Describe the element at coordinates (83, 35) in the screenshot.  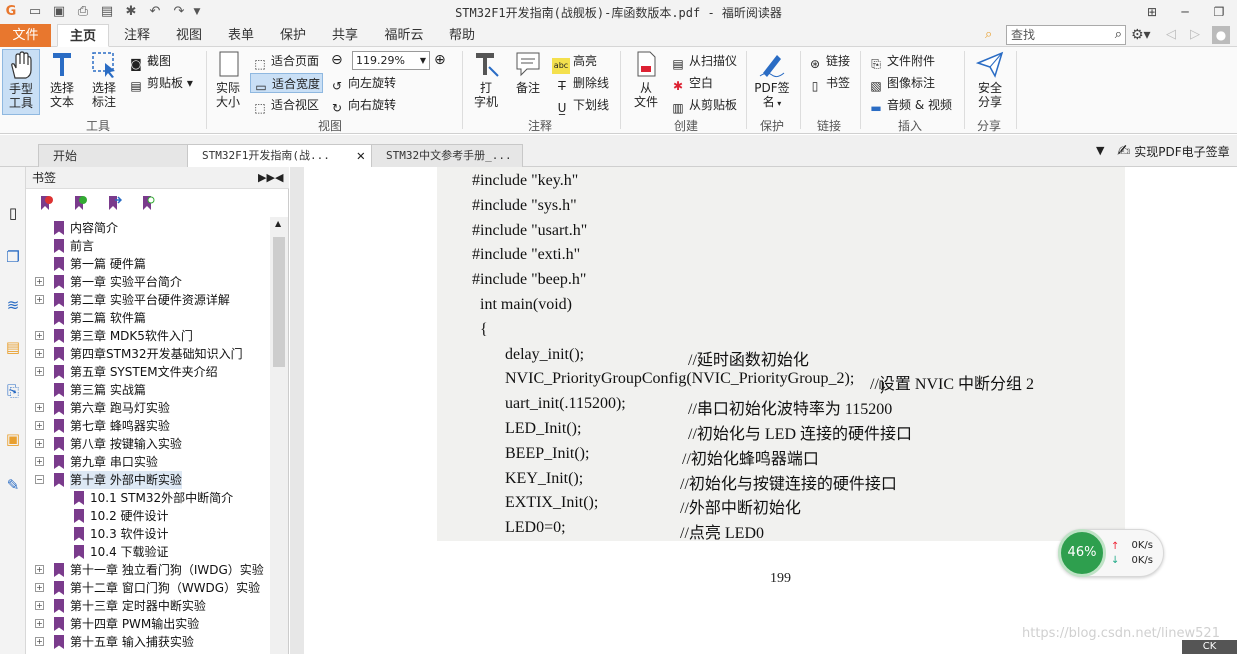
I see `tab-home: 主页` at that location.